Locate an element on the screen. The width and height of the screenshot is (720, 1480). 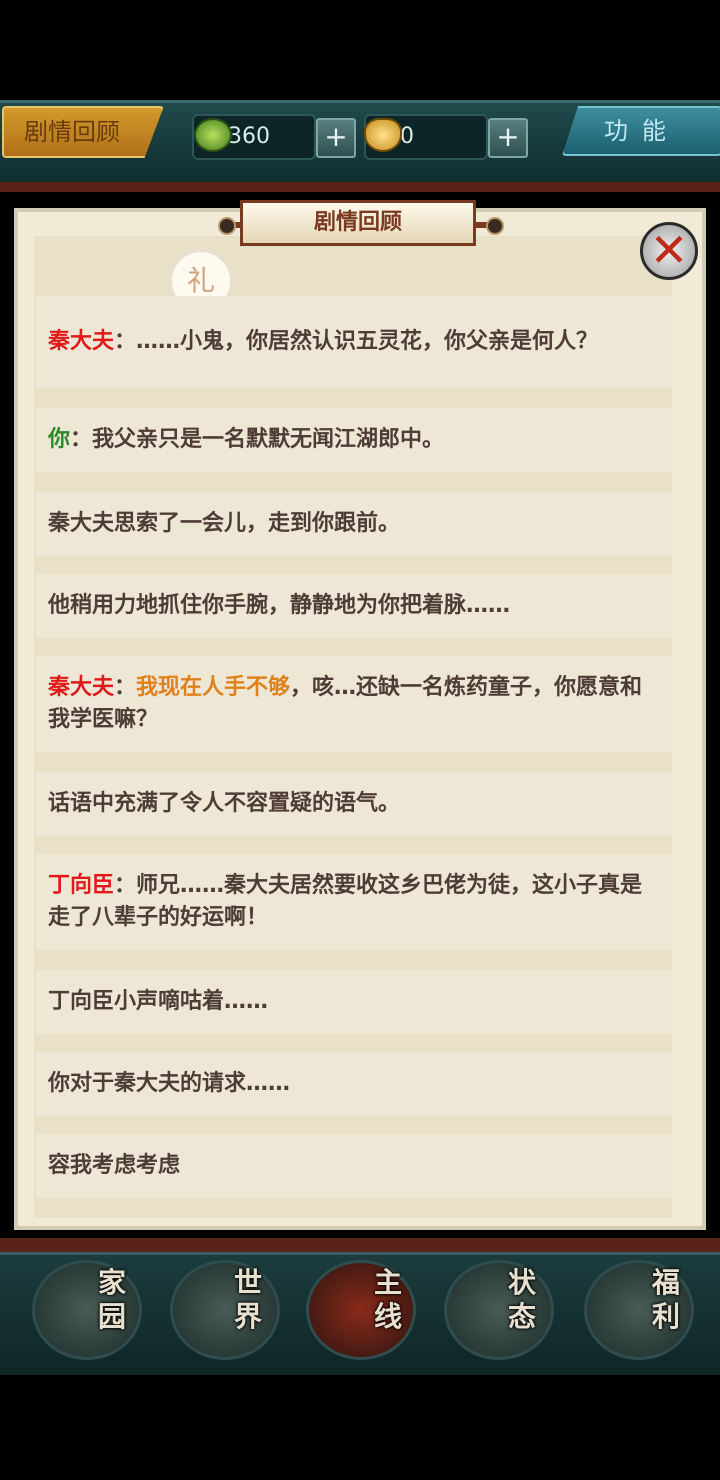
gold-ingot-icon is located at coordinates (383, 135).